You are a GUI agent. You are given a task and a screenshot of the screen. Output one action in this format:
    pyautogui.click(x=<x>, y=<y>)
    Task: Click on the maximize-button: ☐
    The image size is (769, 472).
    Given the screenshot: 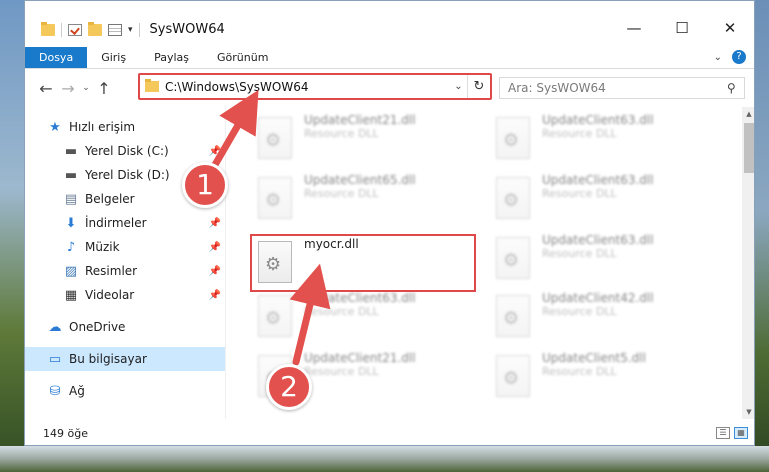 What is the action you would take?
    pyautogui.click(x=682, y=28)
    